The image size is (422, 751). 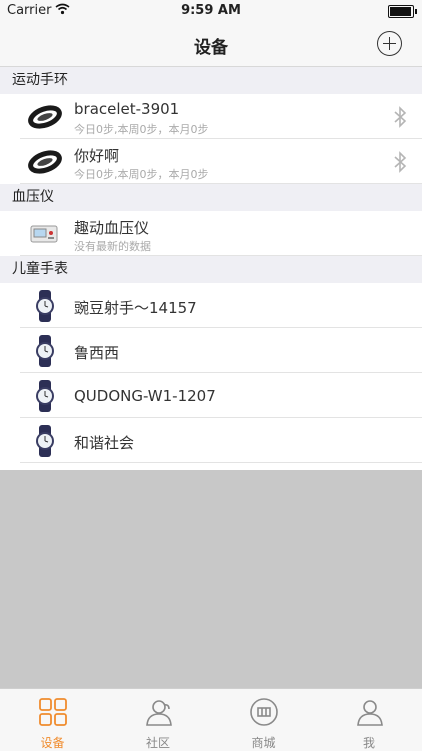 I want to click on device-grid-icon, so click(x=53, y=712).